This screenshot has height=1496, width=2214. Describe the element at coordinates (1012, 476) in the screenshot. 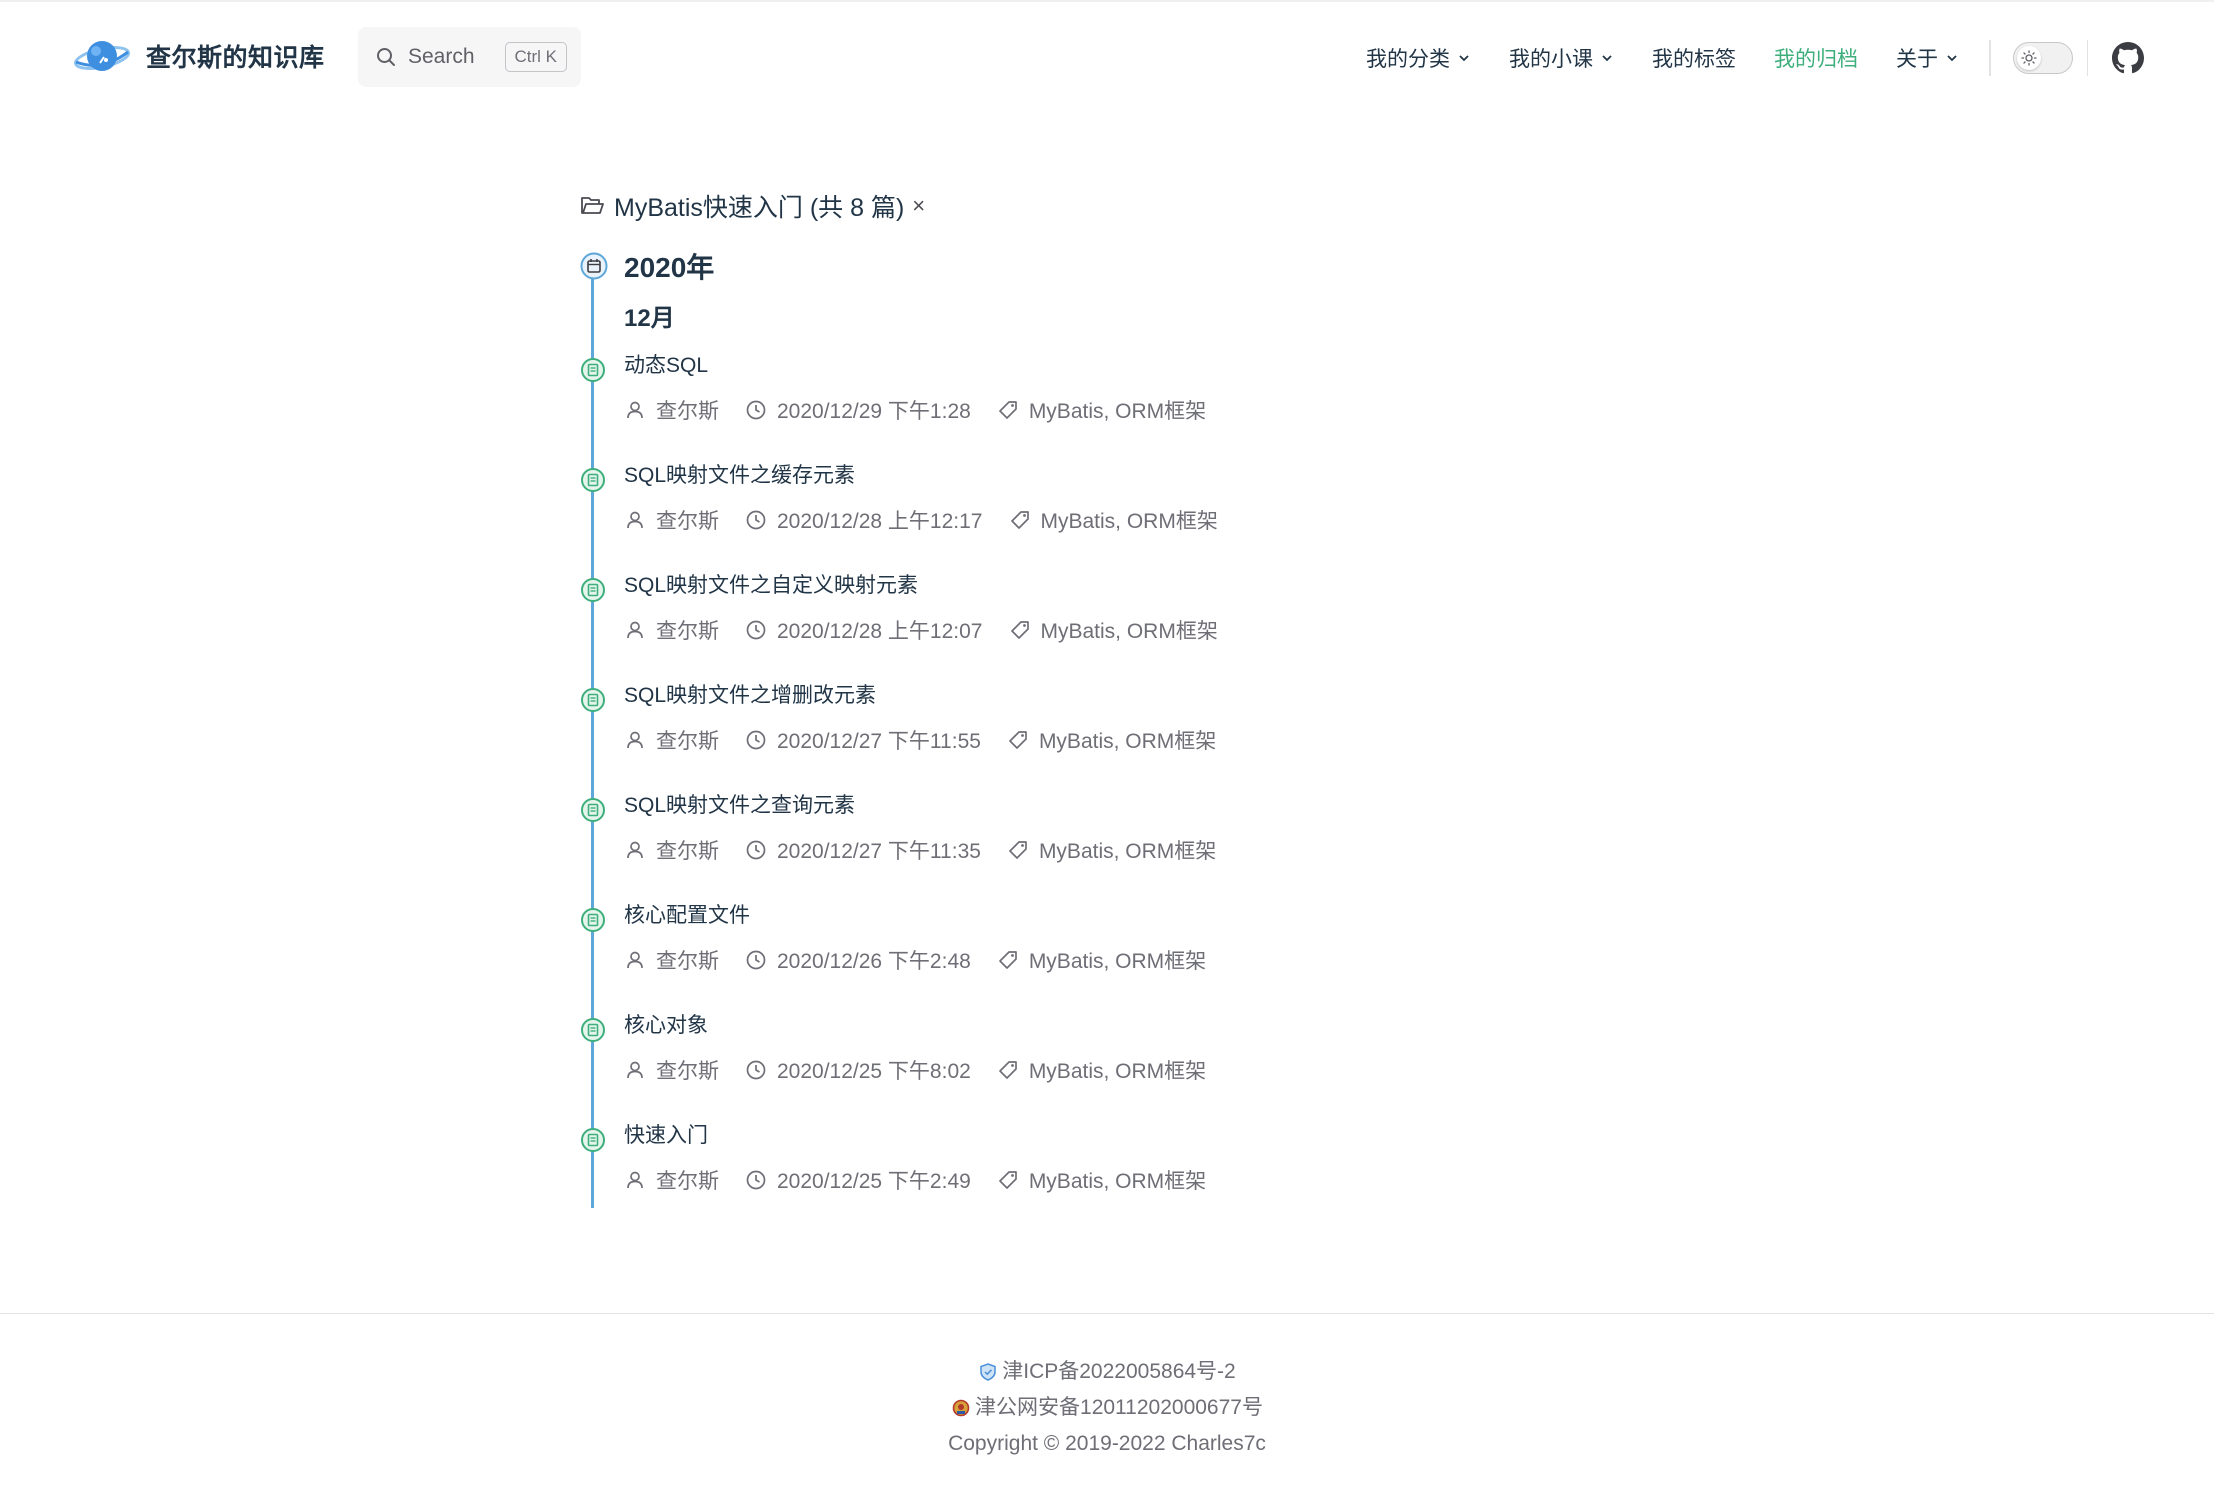

I see `post-title-link: SQL映射文件之缓存元素` at that location.